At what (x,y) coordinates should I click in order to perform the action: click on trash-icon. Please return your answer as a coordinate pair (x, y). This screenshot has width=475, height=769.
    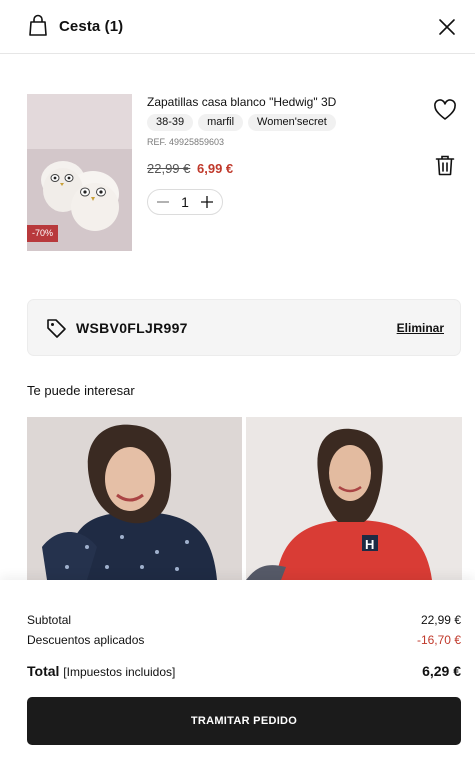
    Looking at the image, I should click on (445, 165).